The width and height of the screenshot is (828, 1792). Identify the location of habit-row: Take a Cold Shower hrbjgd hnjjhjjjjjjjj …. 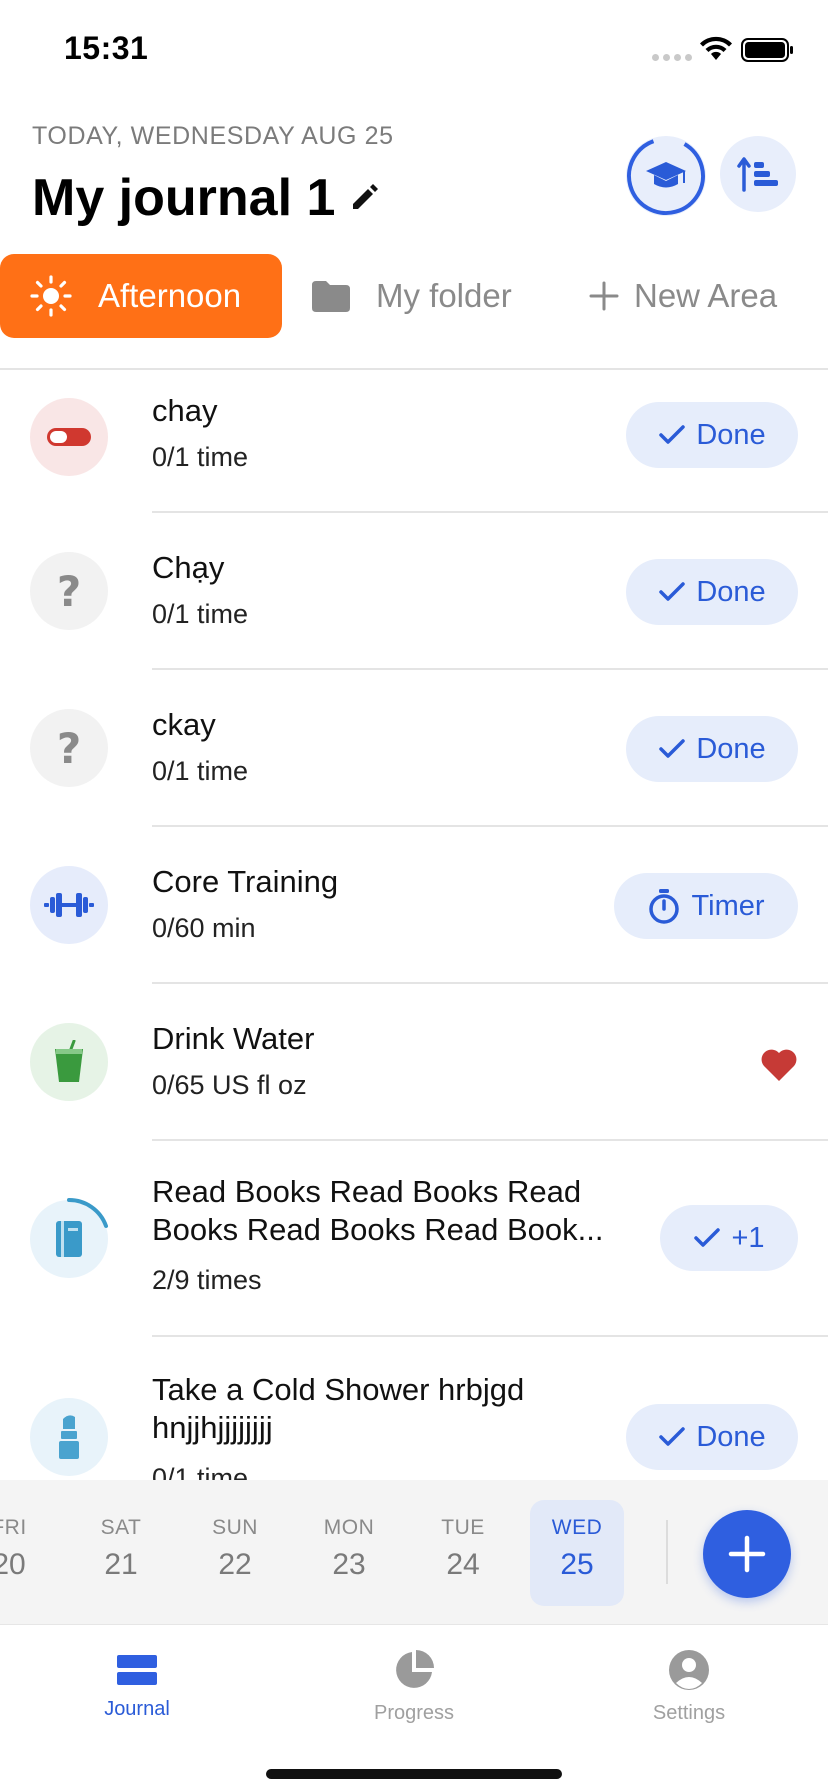
(414, 1408).